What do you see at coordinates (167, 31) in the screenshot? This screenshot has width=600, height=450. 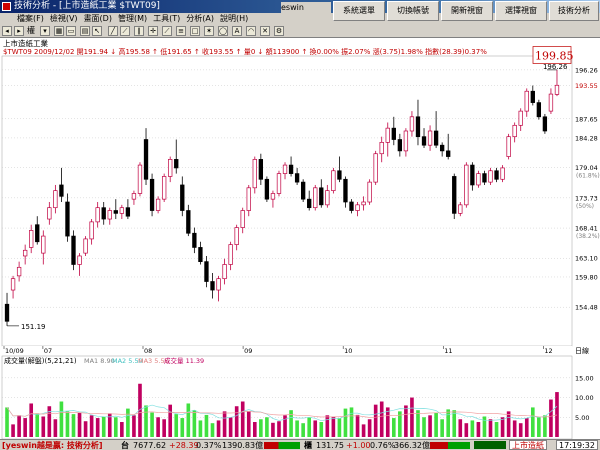 I see `trend-tool-icon: ⟋` at bounding box center [167, 31].